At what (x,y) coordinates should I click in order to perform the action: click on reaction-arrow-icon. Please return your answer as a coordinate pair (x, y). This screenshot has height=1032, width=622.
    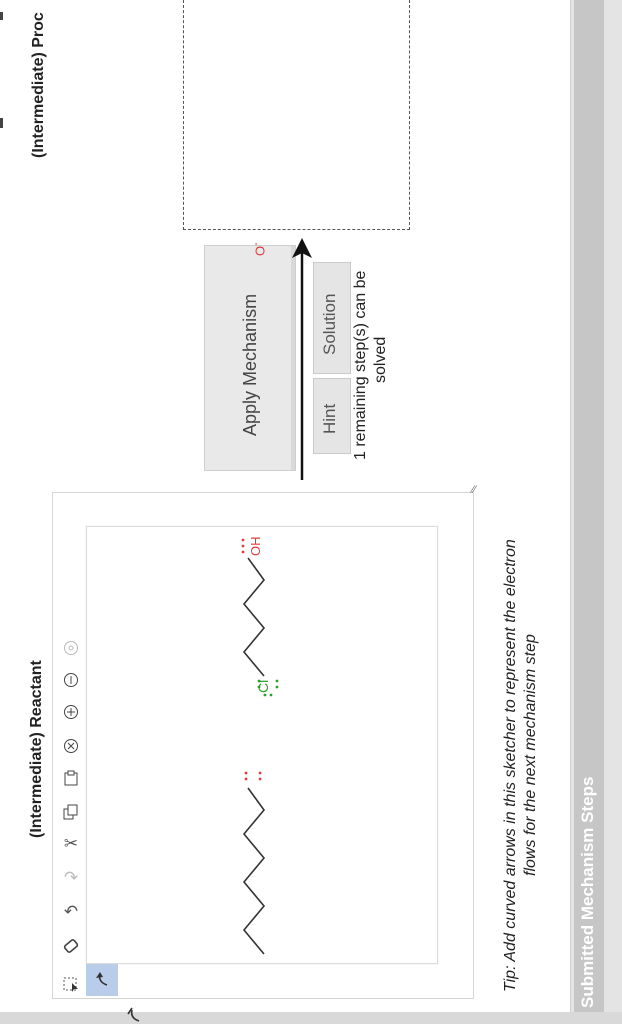
    Looking at the image, I should click on (302, 359).